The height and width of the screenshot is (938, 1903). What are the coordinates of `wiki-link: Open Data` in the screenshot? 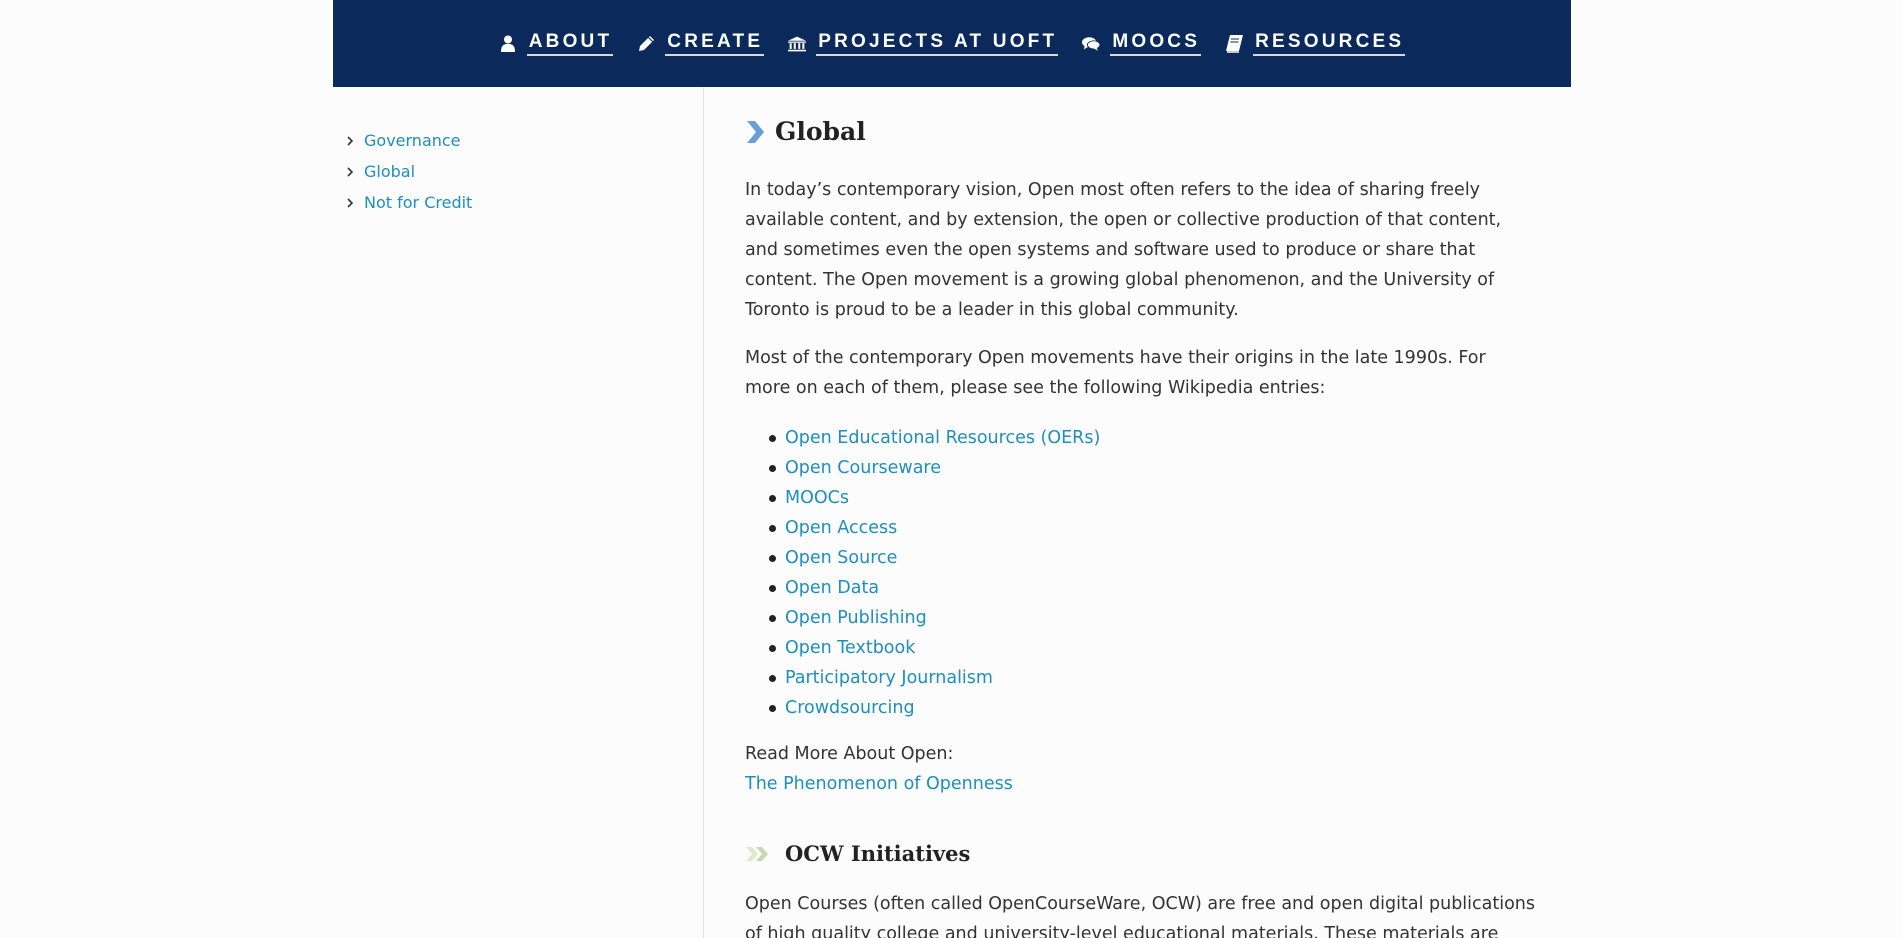 It's located at (832, 588).